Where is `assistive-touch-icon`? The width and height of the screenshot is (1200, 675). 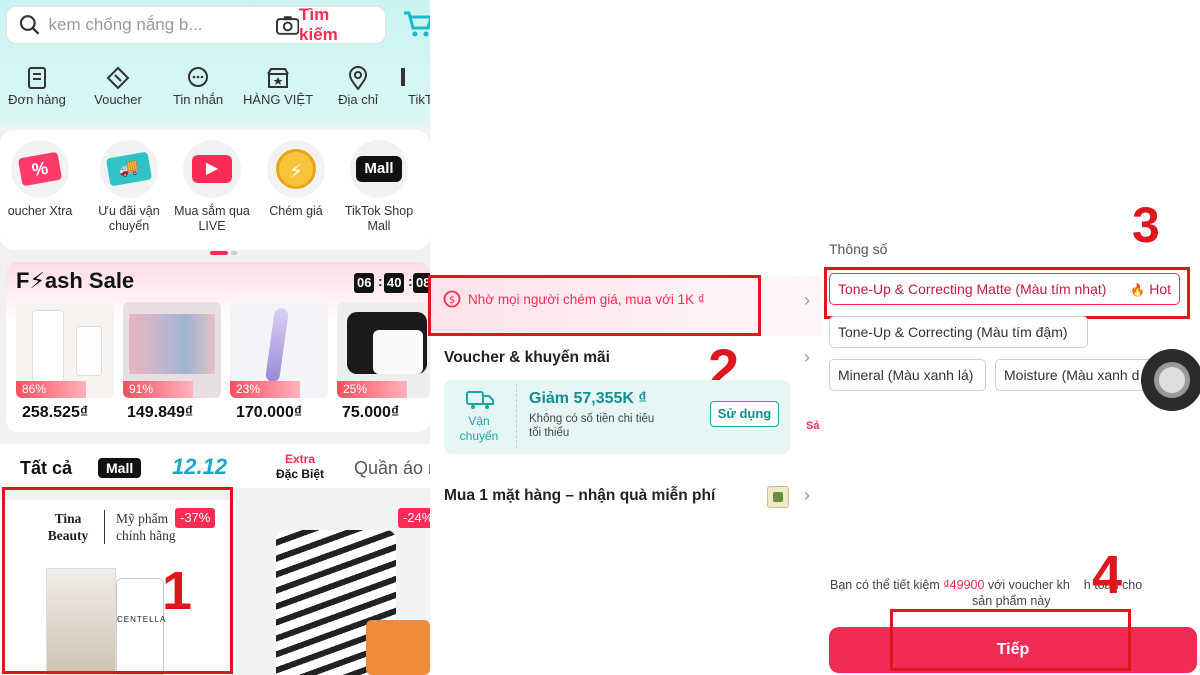 assistive-touch-icon is located at coordinates (1172, 380).